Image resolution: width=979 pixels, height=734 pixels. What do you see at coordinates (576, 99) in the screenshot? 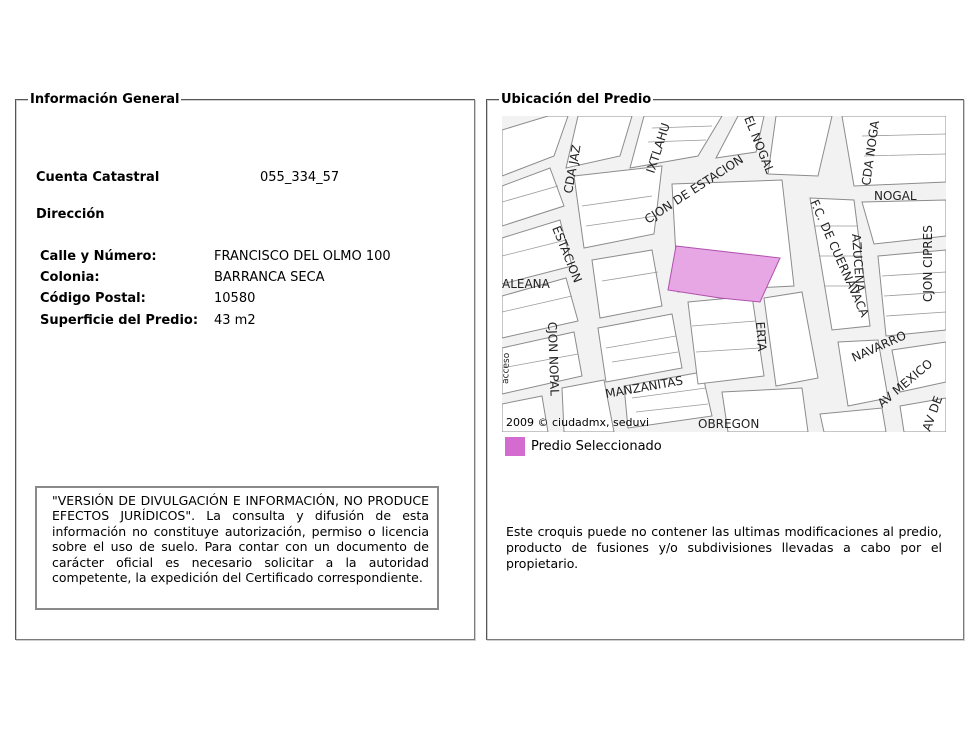
I see `location-legend: Ubicación del Predio` at bounding box center [576, 99].